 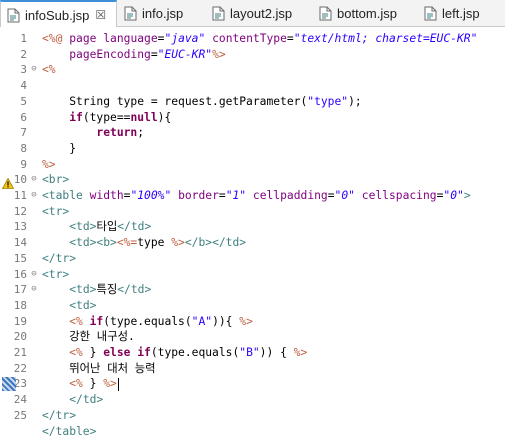 What do you see at coordinates (118, 384) in the screenshot?
I see `text-caret` at bounding box center [118, 384].